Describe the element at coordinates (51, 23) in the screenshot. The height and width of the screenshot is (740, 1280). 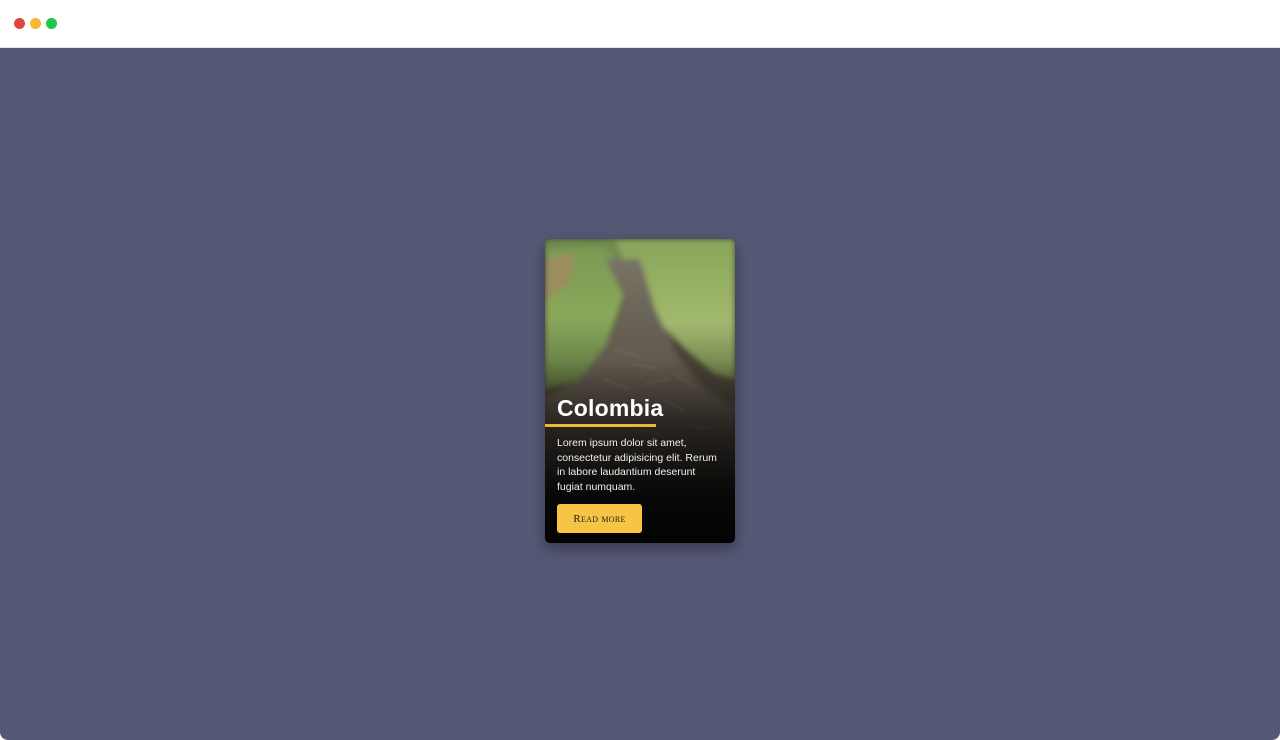
I see `maximize-window-icon` at that location.